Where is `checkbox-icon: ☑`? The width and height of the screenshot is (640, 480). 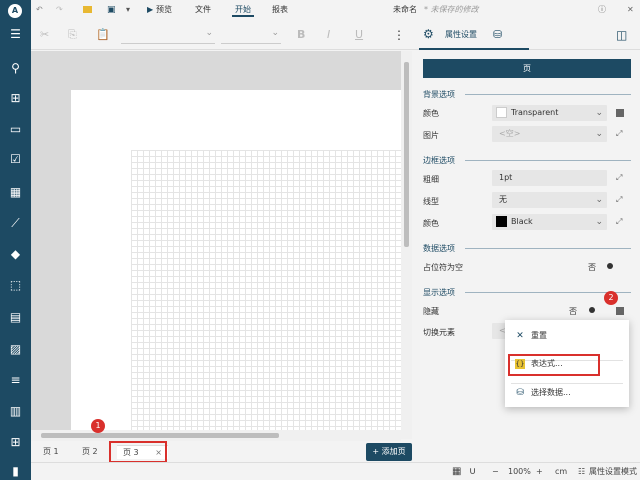 checkbox-icon: ☑ is located at coordinates (15, 159).